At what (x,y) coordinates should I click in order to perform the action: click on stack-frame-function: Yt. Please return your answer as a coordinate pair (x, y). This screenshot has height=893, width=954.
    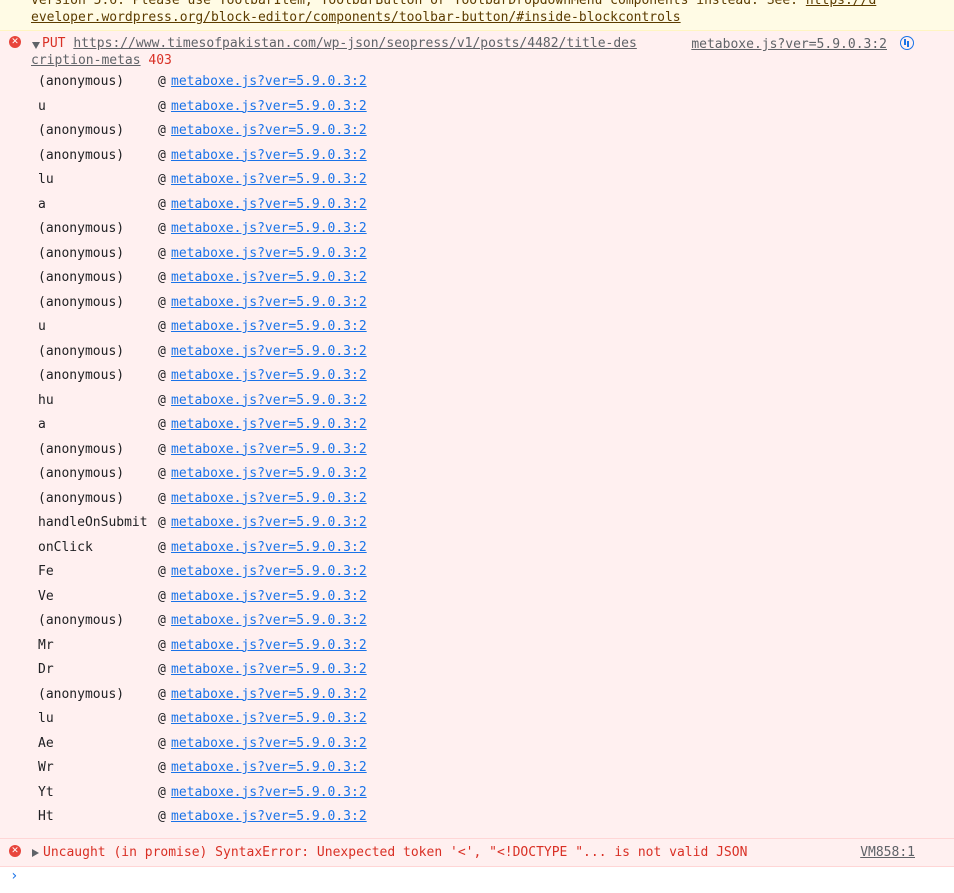
    Looking at the image, I should click on (46, 792).